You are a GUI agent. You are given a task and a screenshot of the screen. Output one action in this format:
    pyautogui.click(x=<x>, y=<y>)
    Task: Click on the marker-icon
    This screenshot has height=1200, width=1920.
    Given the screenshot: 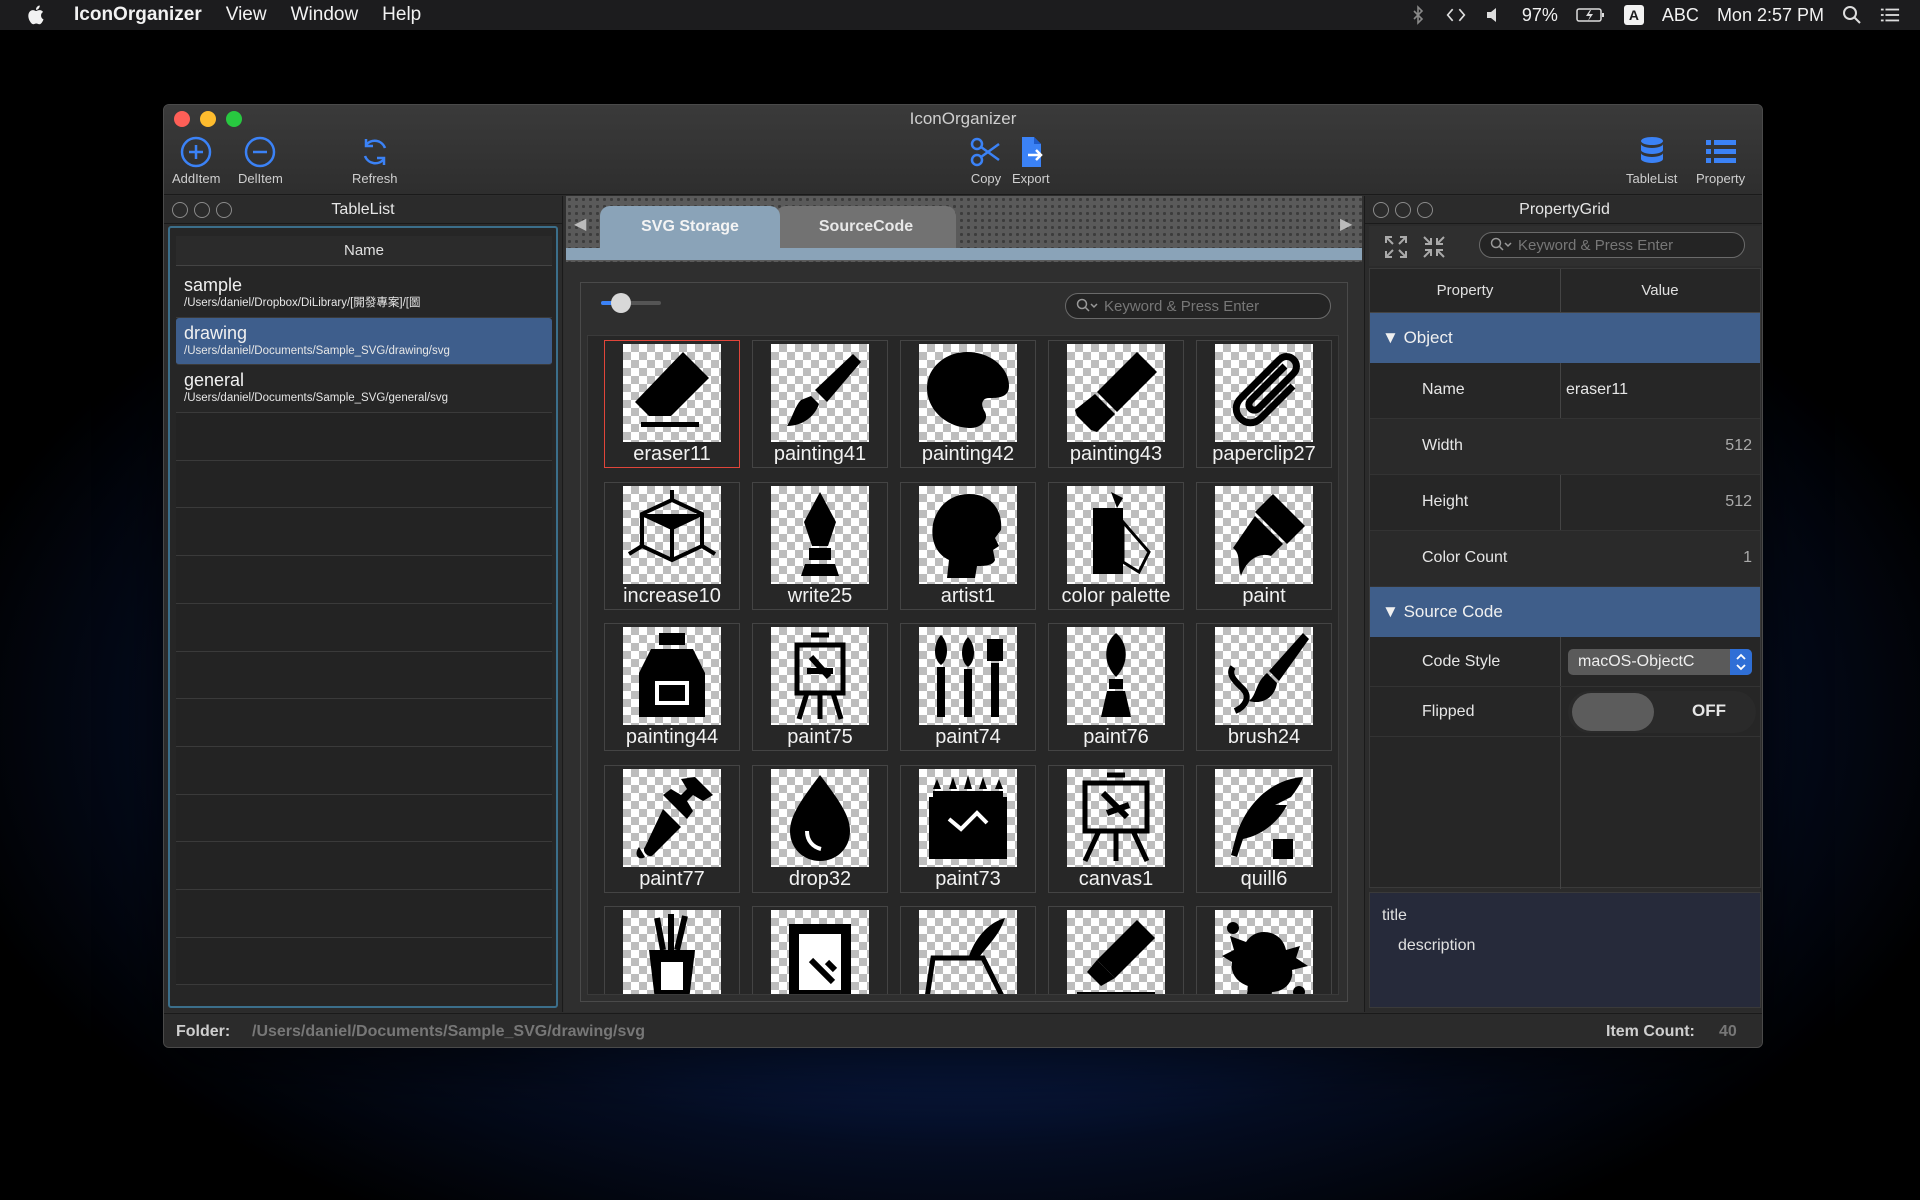 What is the action you would take?
    pyautogui.click(x=1116, y=957)
    